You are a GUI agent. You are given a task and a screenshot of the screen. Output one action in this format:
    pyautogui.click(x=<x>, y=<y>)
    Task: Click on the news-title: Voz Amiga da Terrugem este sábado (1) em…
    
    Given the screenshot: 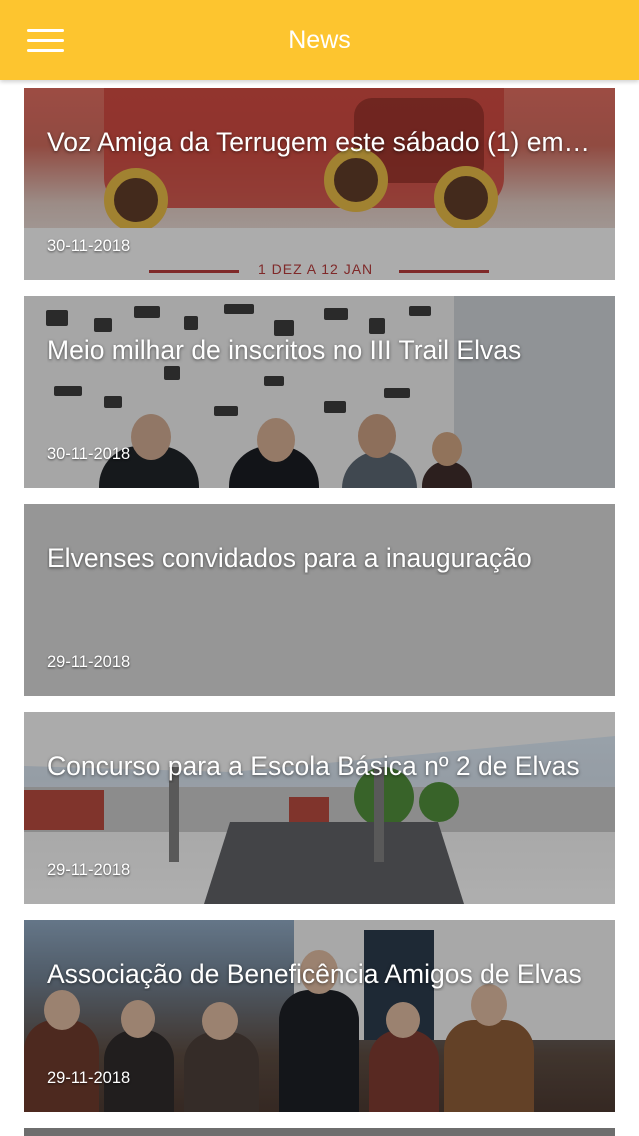 What is the action you would take?
    pyautogui.click(x=321, y=142)
    